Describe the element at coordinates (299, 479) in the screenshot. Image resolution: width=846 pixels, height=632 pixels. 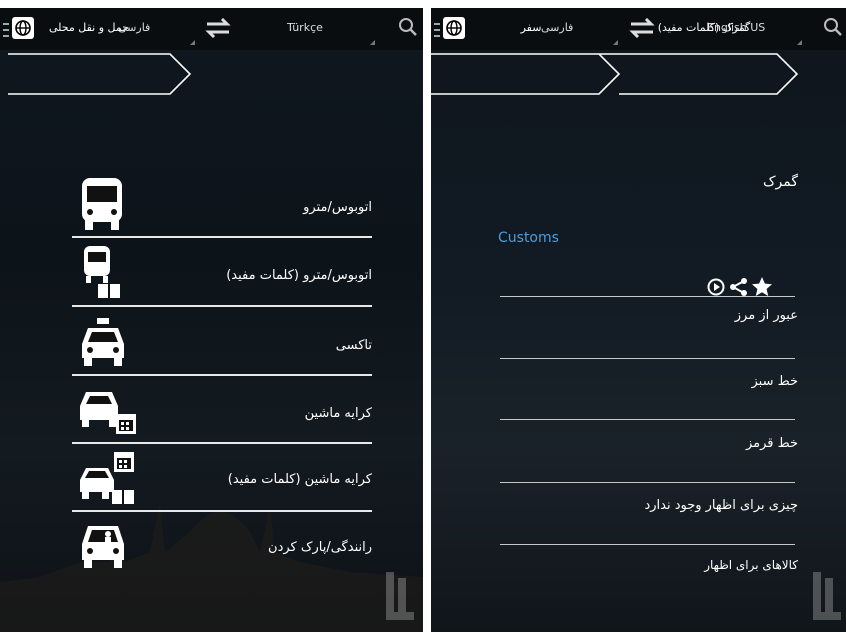
I see `menu-item-label: کرایه ماشین (کلمات مفید)` at that location.